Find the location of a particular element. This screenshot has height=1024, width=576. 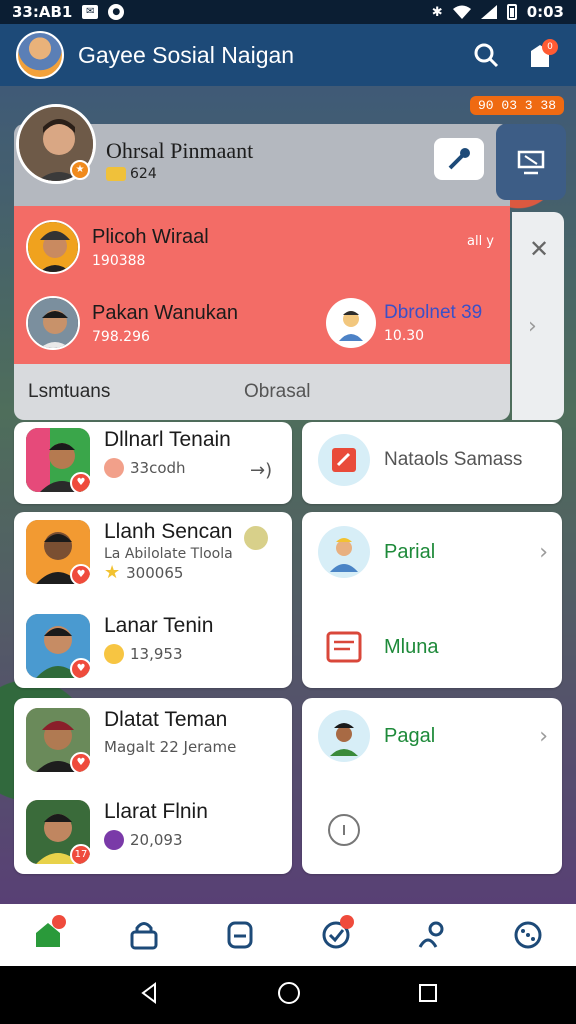

nav-lock is located at coordinates (144, 935).